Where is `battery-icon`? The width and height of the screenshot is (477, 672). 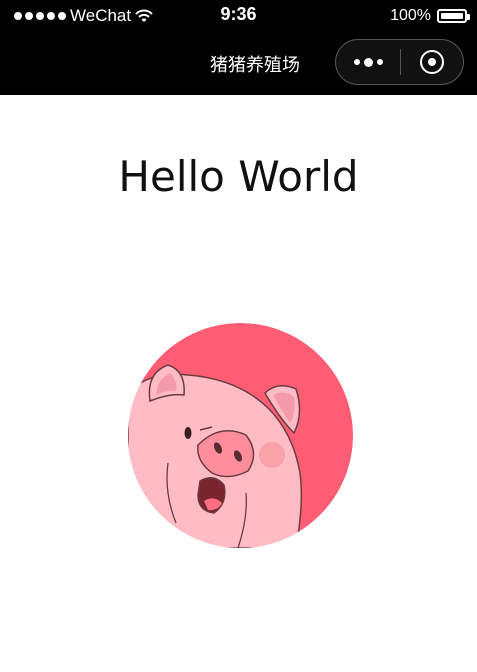 battery-icon is located at coordinates (453, 16).